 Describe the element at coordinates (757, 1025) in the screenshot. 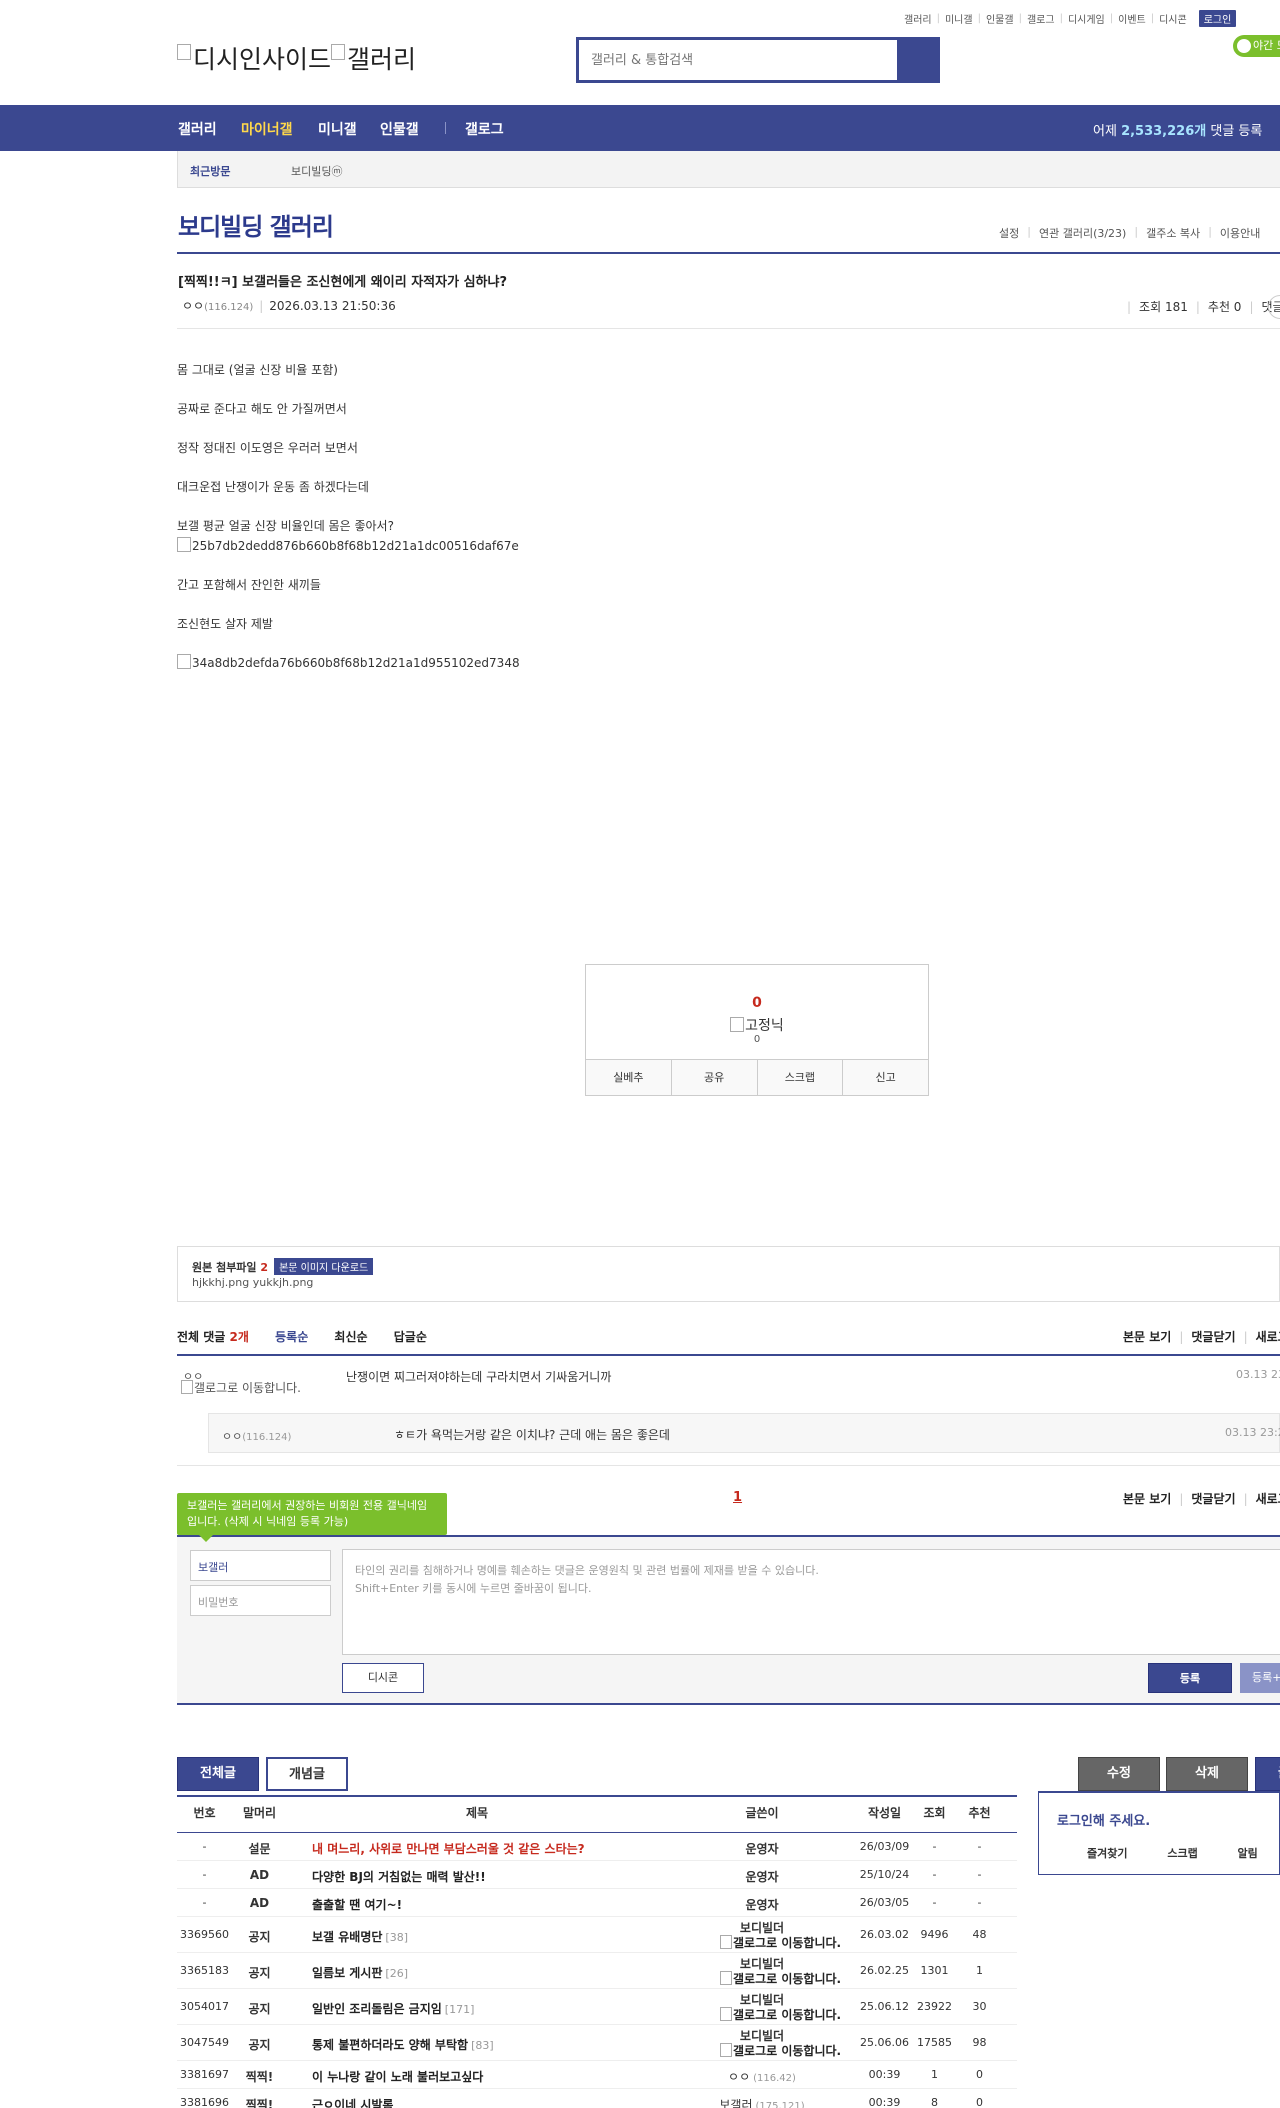

I see `fixed-nick-recommend-image: 고정닉` at that location.